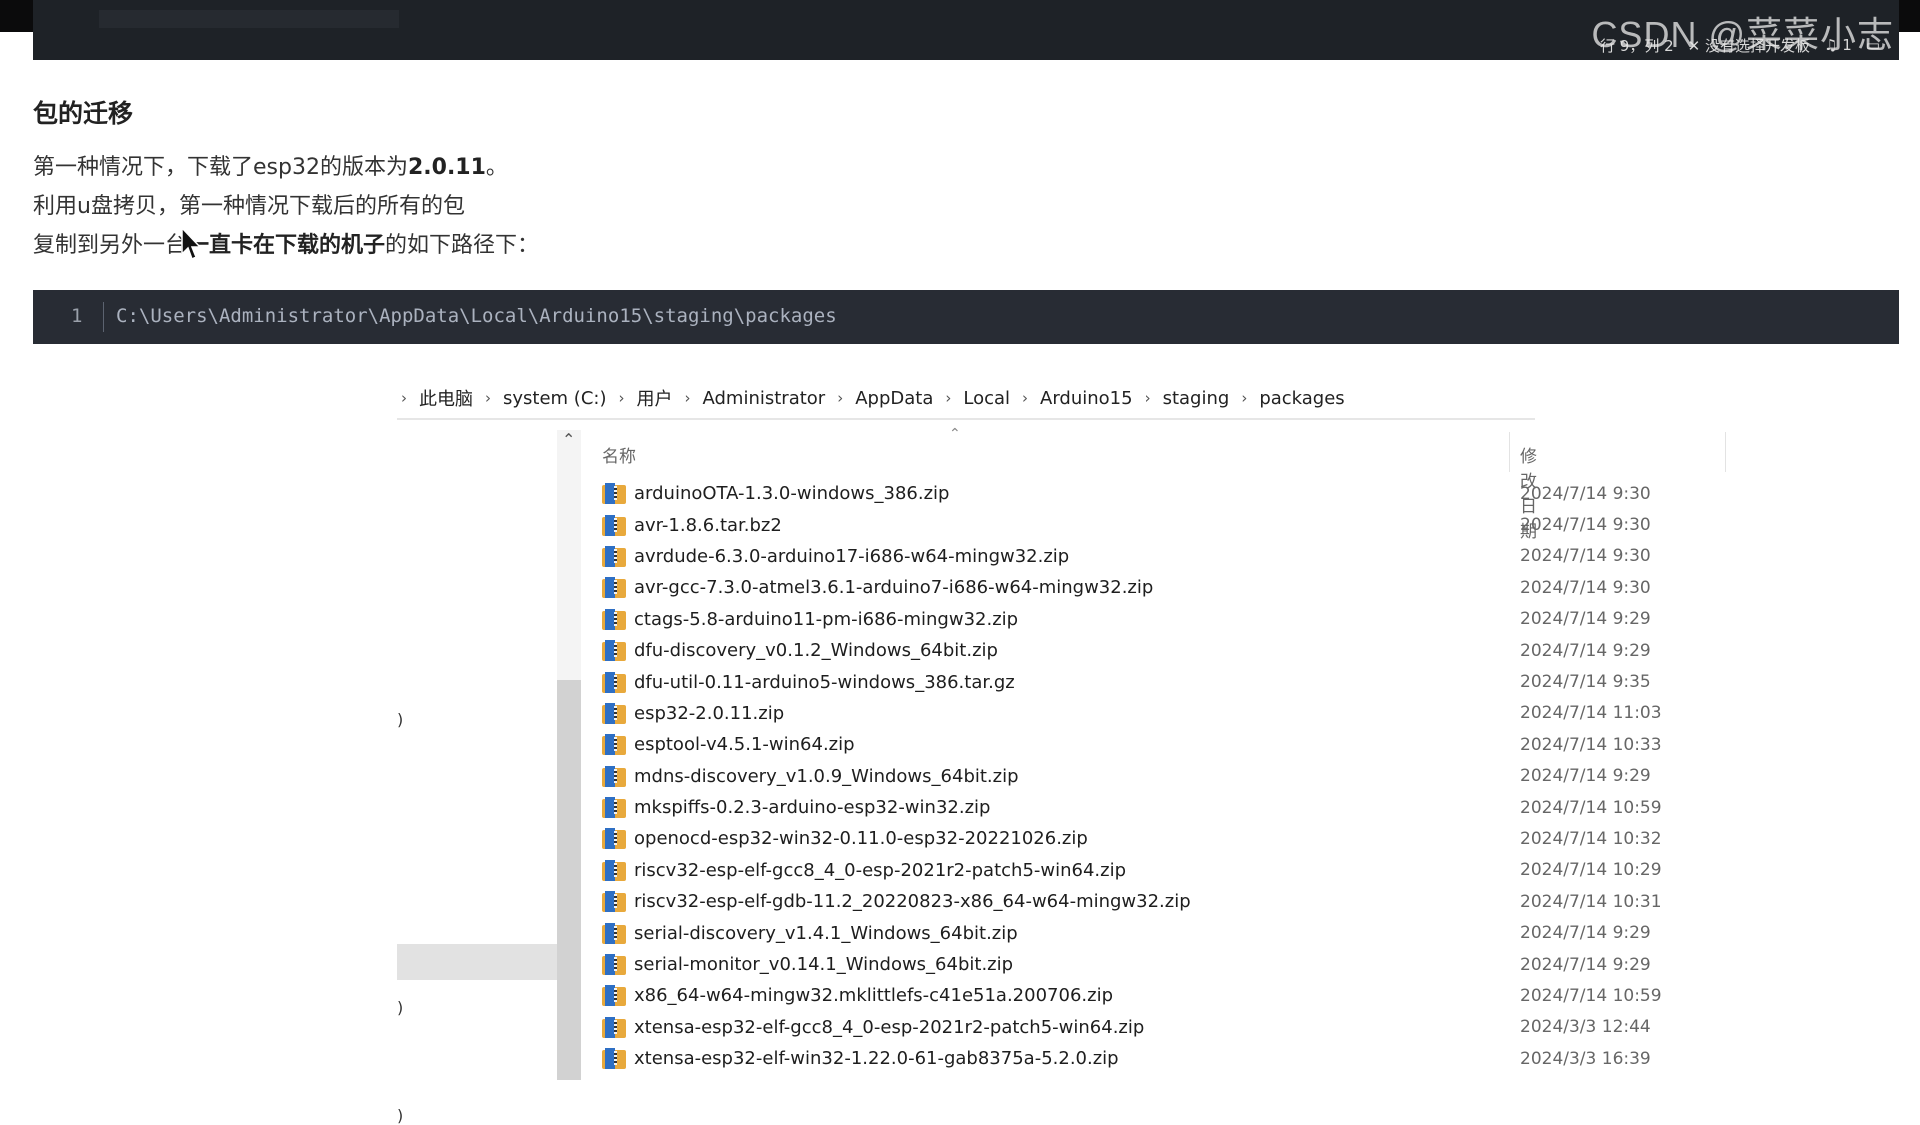 Image resolution: width=1920 pixels, height=1125 pixels. I want to click on file-date: 2024/7/14 9:35, so click(1585, 682).